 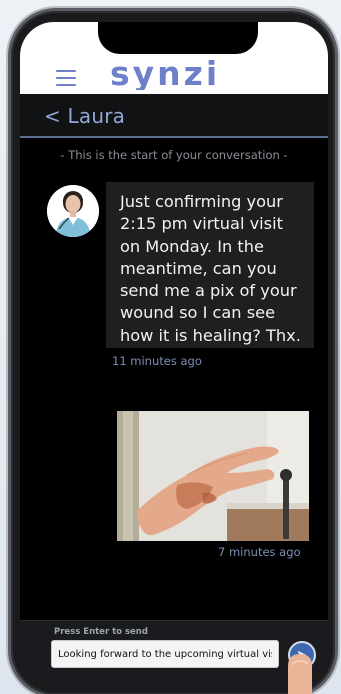 What do you see at coordinates (157, 361) in the screenshot?
I see `message-timestamp: 11 minutes ago` at bounding box center [157, 361].